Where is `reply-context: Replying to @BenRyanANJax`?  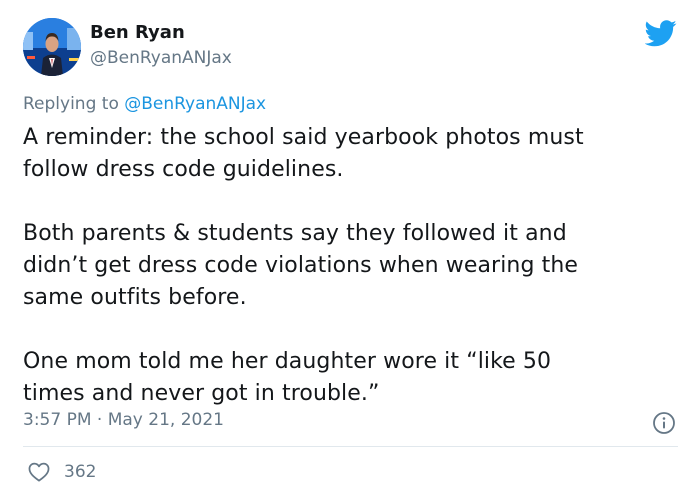
reply-context: Replying to @BenRyanANJax is located at coordinates (144, 104).